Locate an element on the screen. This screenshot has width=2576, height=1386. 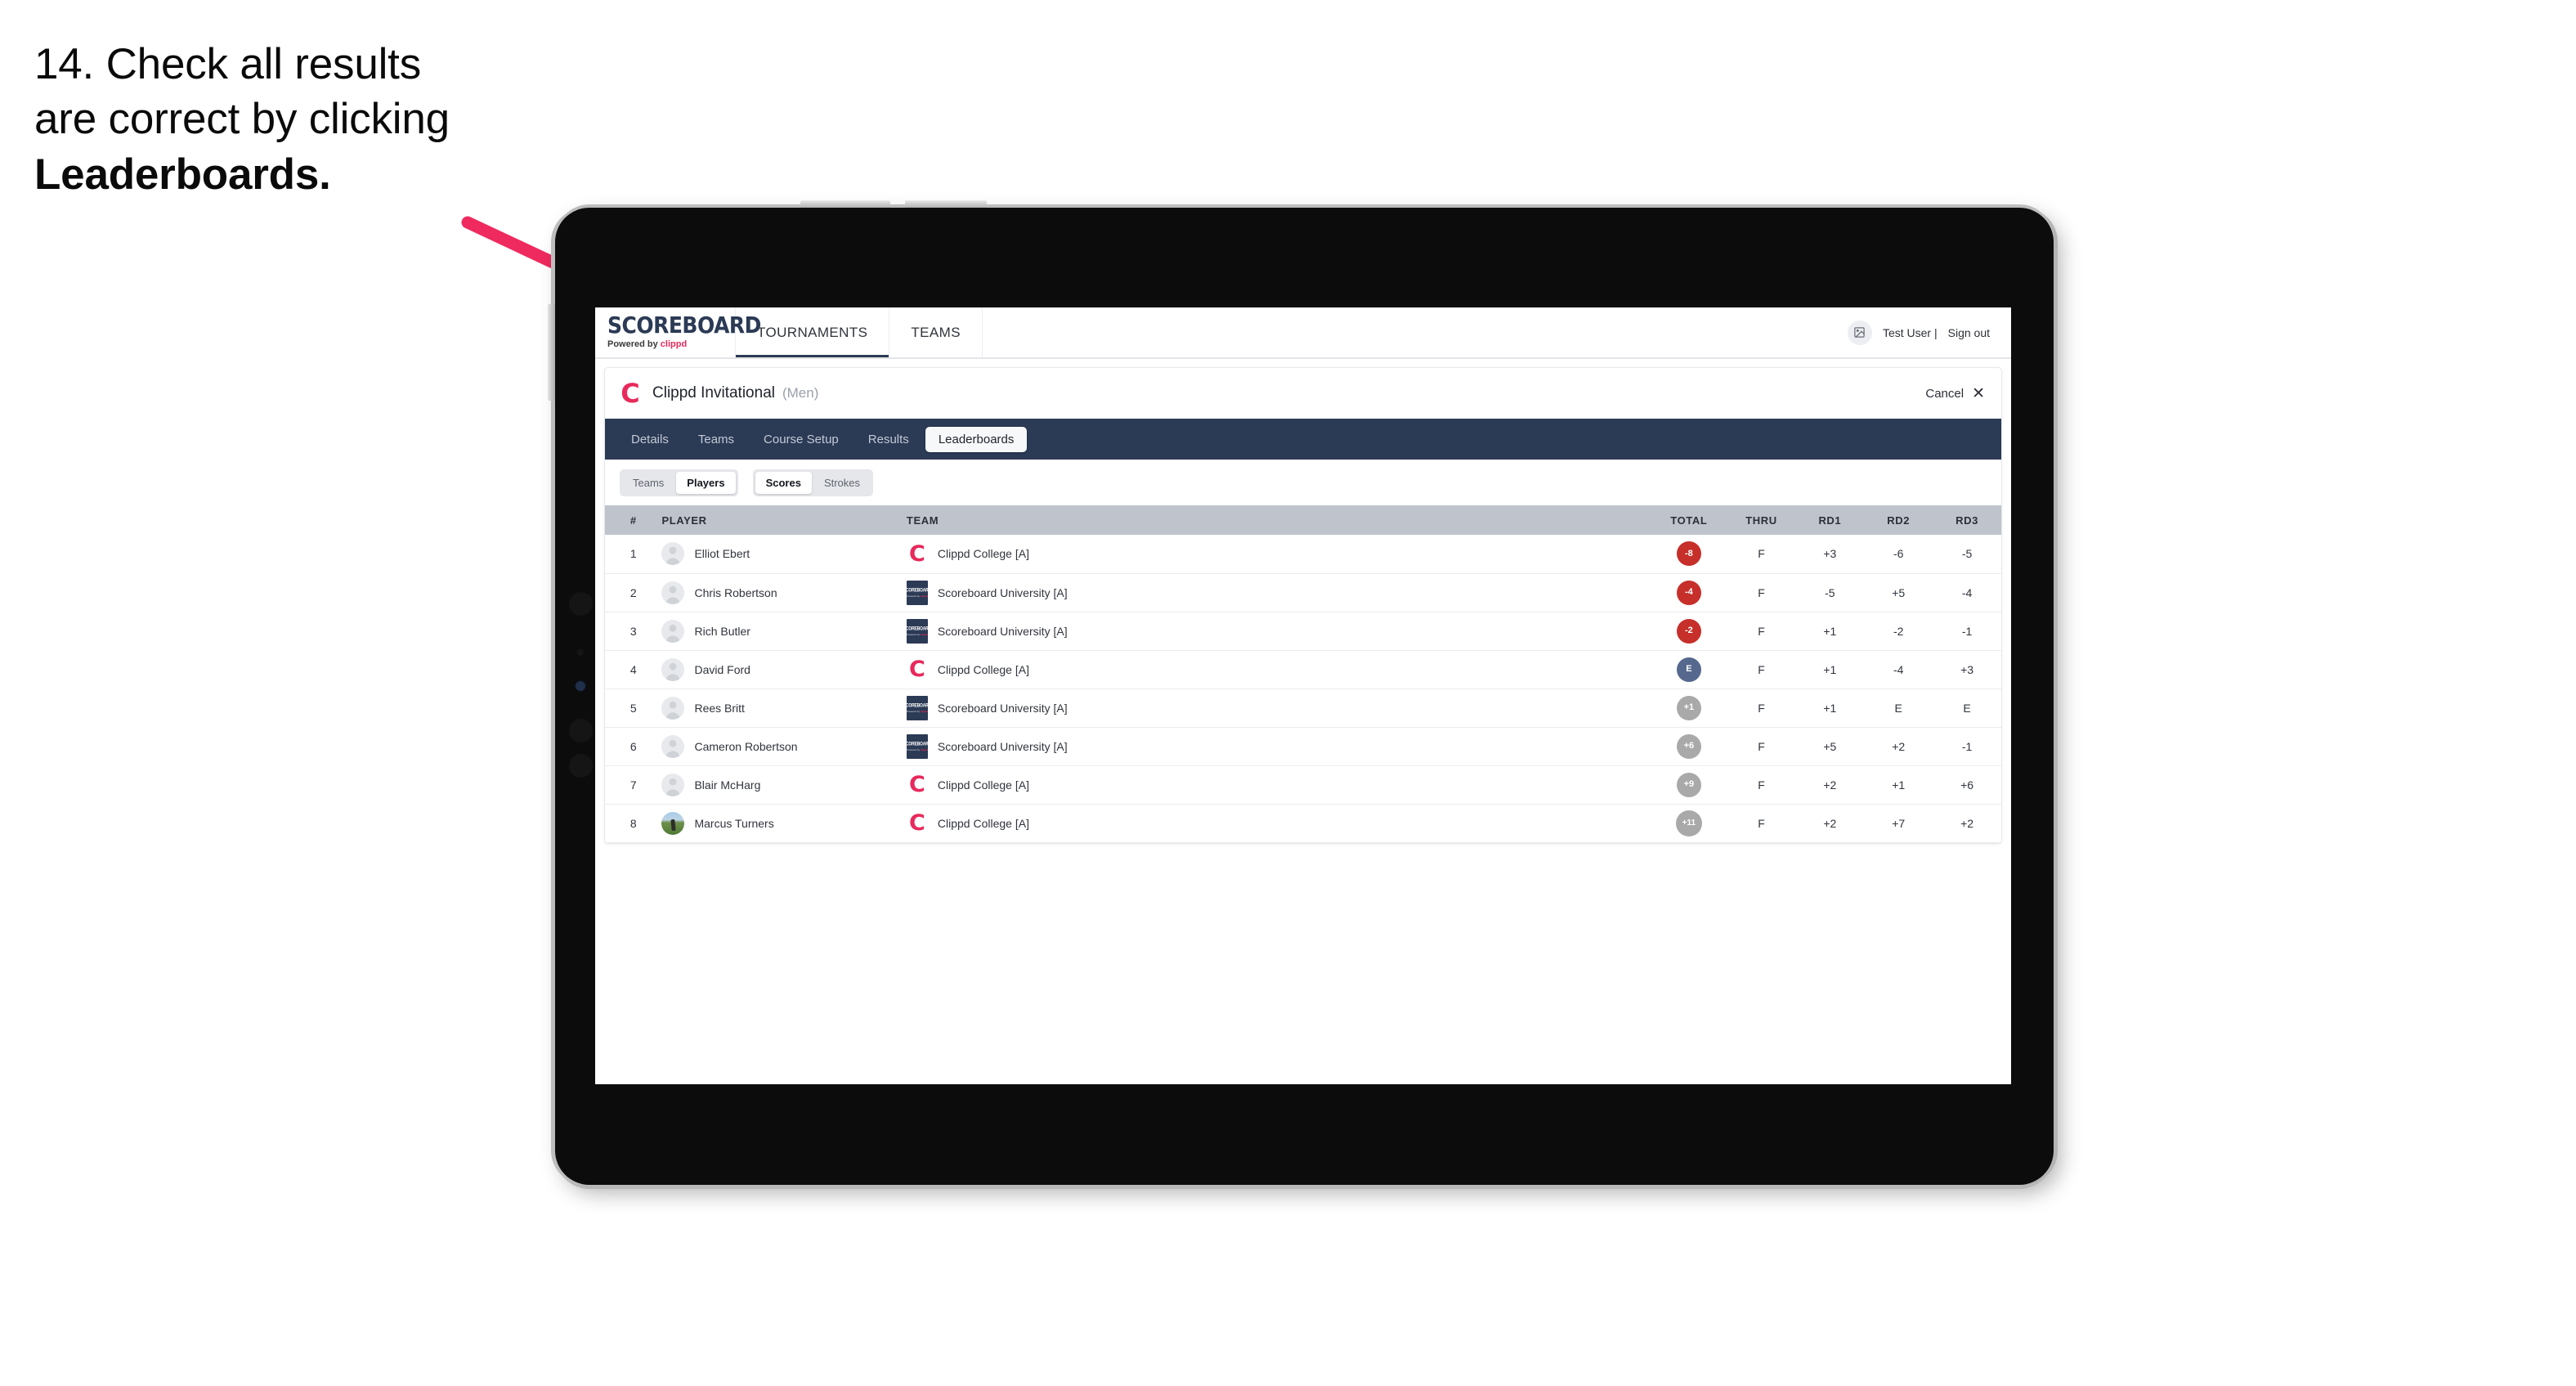
caption-line-3: Leaderboards. is located at coordinates (183, 174).